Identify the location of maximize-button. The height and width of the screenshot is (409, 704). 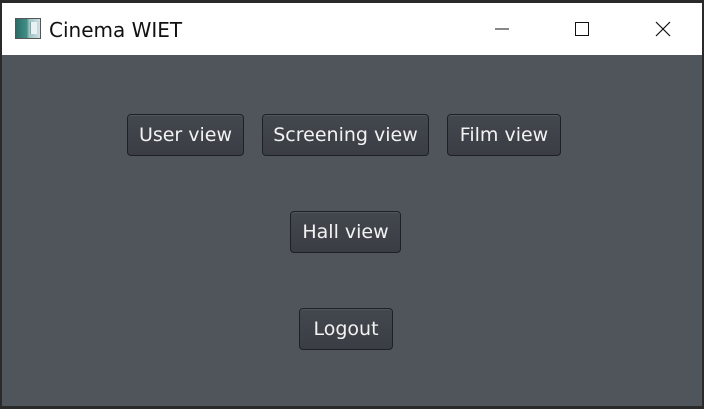
(582, 29).